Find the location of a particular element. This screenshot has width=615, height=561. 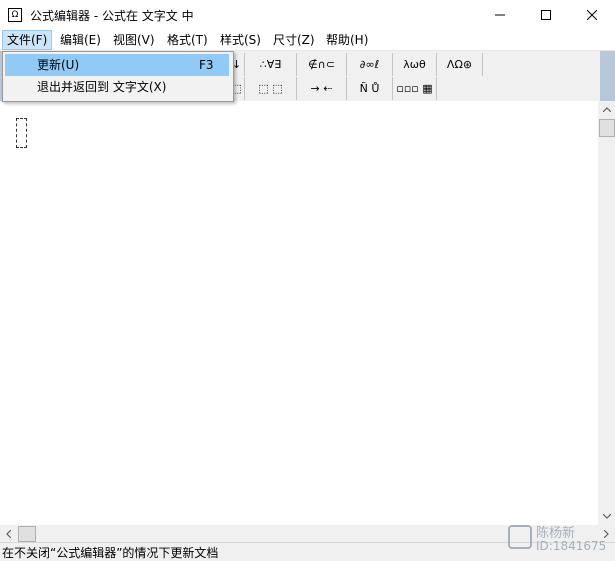

close-button is located at coordinates (592, 15).